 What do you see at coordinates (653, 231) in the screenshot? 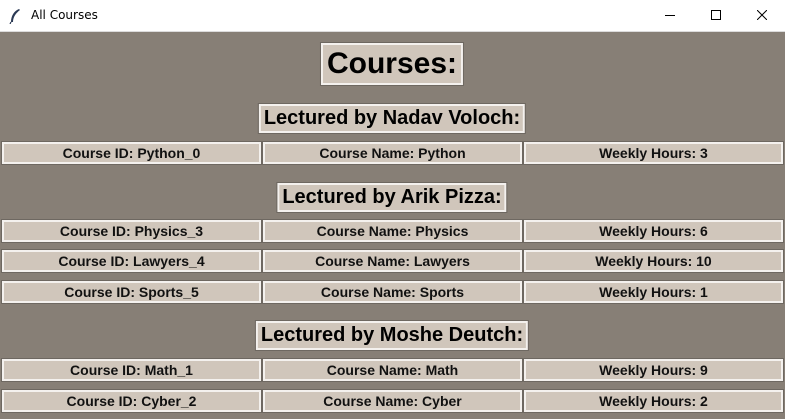
I see `weekly-hours-cell: Weekly Hours: 6` at bounding box center [653, 231].